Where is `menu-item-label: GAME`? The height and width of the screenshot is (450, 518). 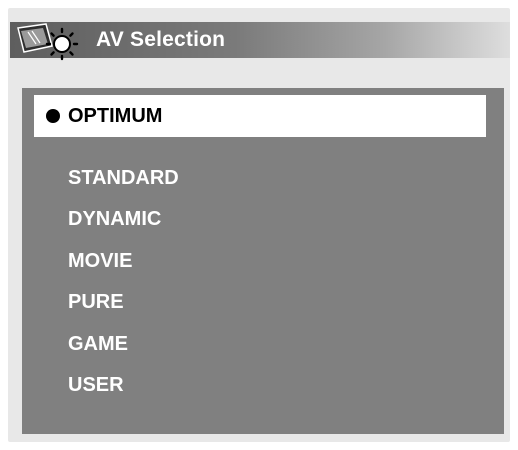
menu-item-label: GAME is located at coordinates (98, 344).